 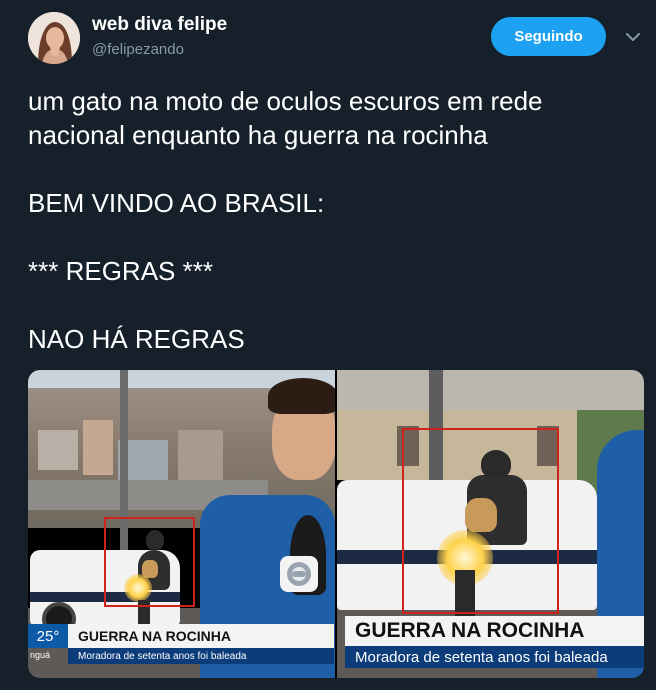 What do you see at coordinates (48, 636) in the screenshot?
I see `temperature-badge: 25°` at bounding box center [48, 636].